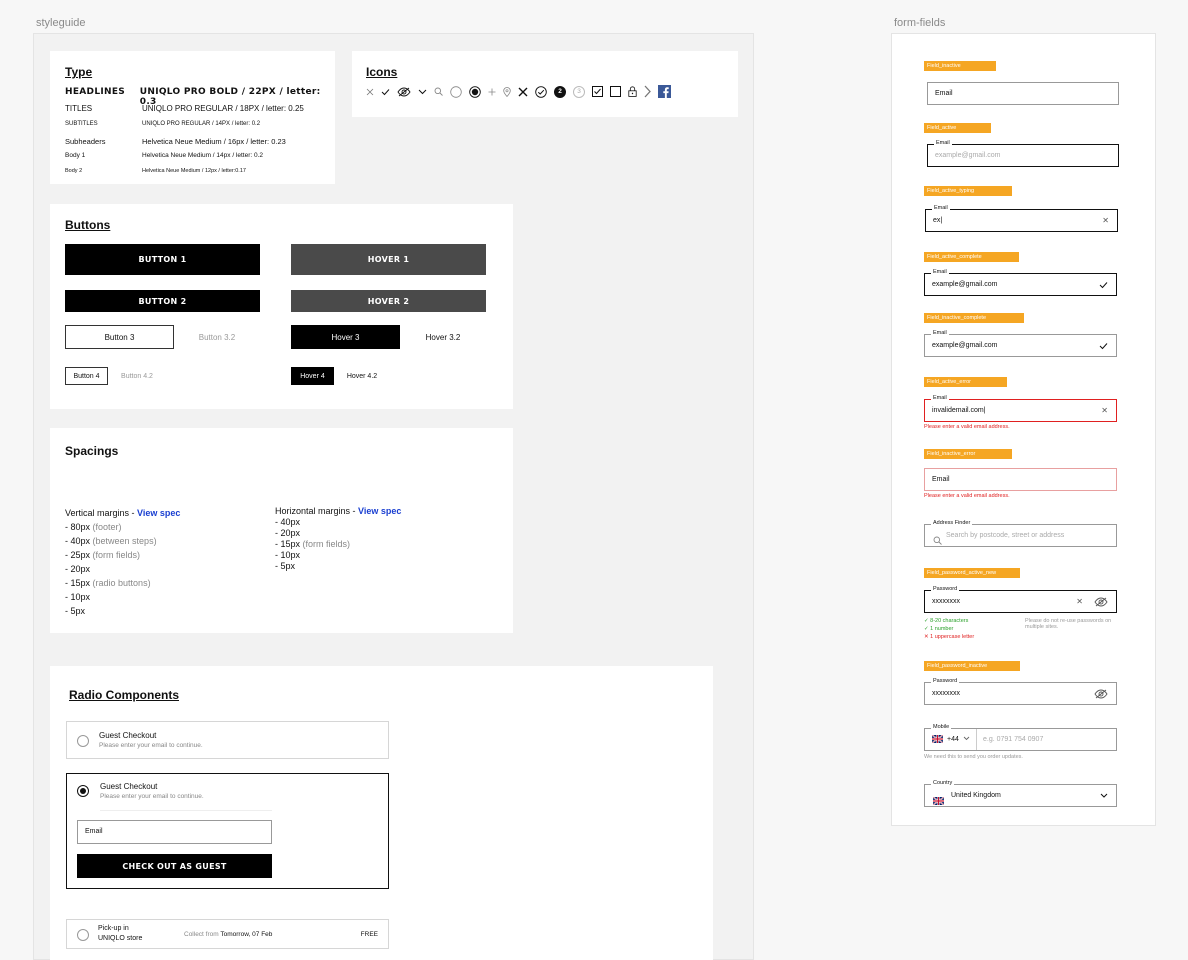  I want to click on email-field-active: Email example@gmail.com, so click(1023, 153).